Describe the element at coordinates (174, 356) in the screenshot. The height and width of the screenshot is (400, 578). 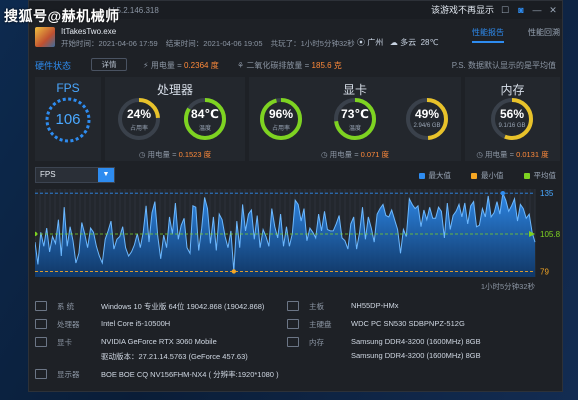
I see `driver-value: 驱动版本：27.21.14.5763 (GeForce 457.63)` at that location.